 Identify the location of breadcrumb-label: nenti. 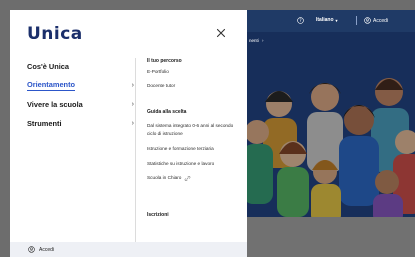
(254, 40).